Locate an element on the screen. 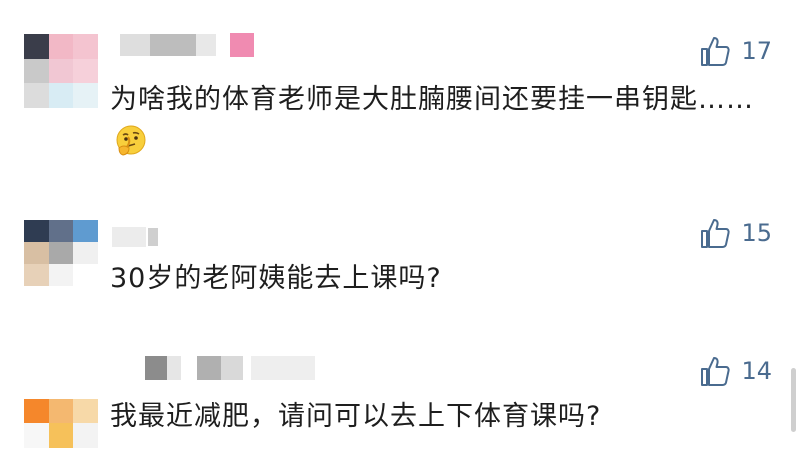  like-count: 17 is located at coordinates (756, 51).